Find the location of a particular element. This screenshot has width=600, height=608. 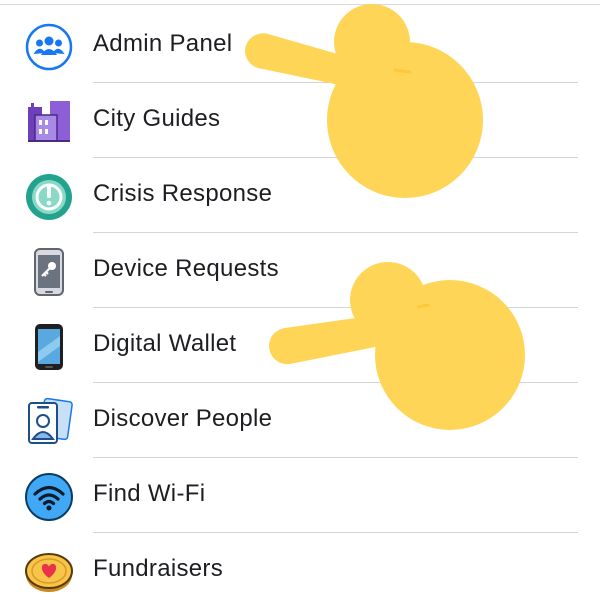

menu-item-city-guides: City Guides is located at coordinates (300, 120).